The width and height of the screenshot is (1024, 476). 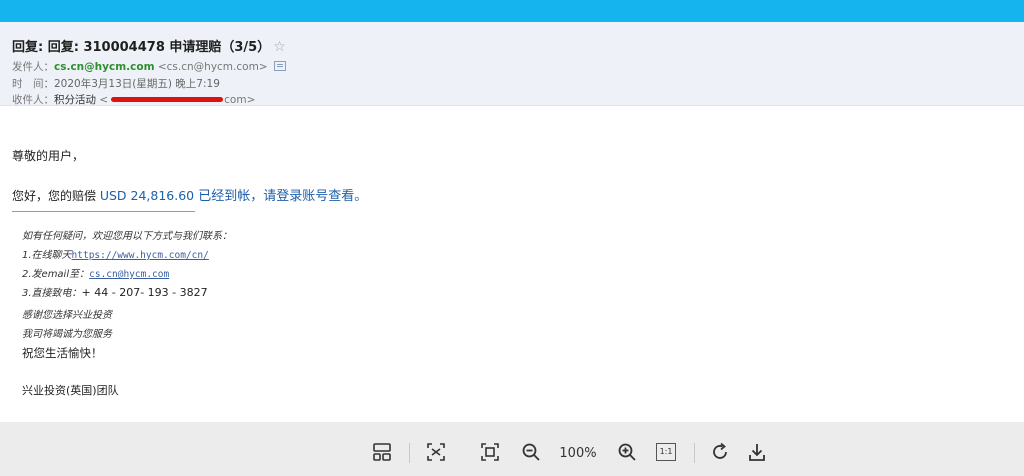 I want to click on recipient-row: 收件人：积分活动 < com>, so click(x=133, y=99).